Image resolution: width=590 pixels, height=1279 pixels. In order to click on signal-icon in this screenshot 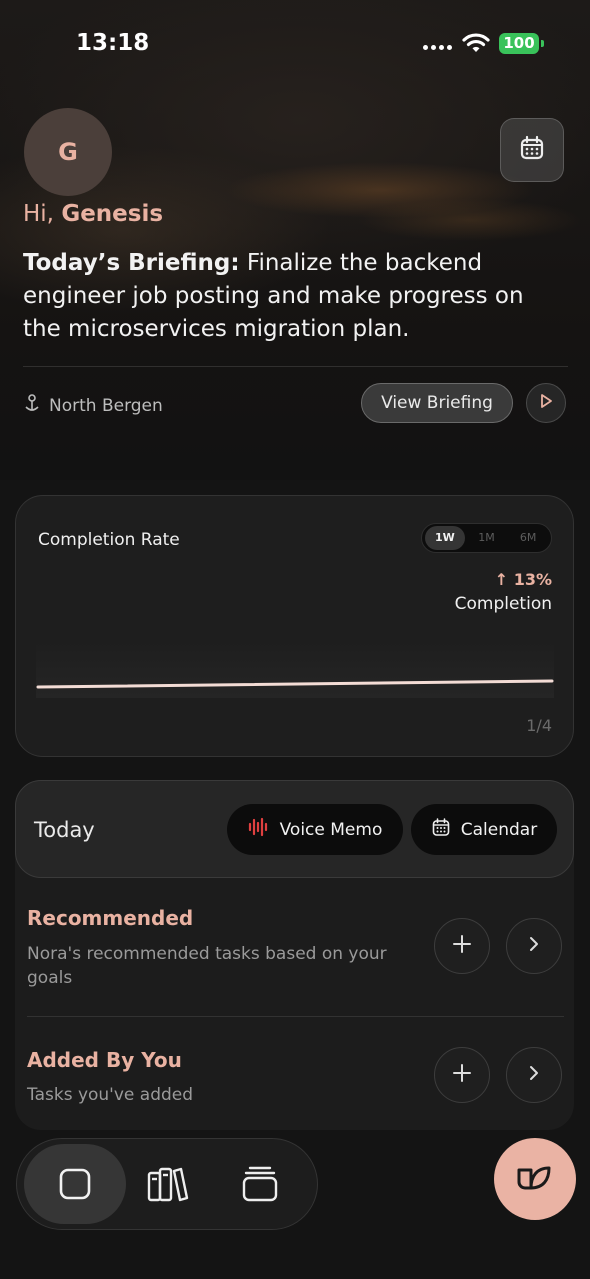, I will do `click(437, 47)`.